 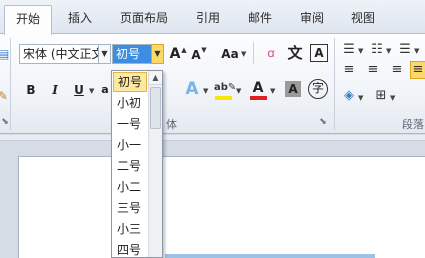 I want to click on font-name-combo: 宋体 (中文正文), so click(x=59, y=54).